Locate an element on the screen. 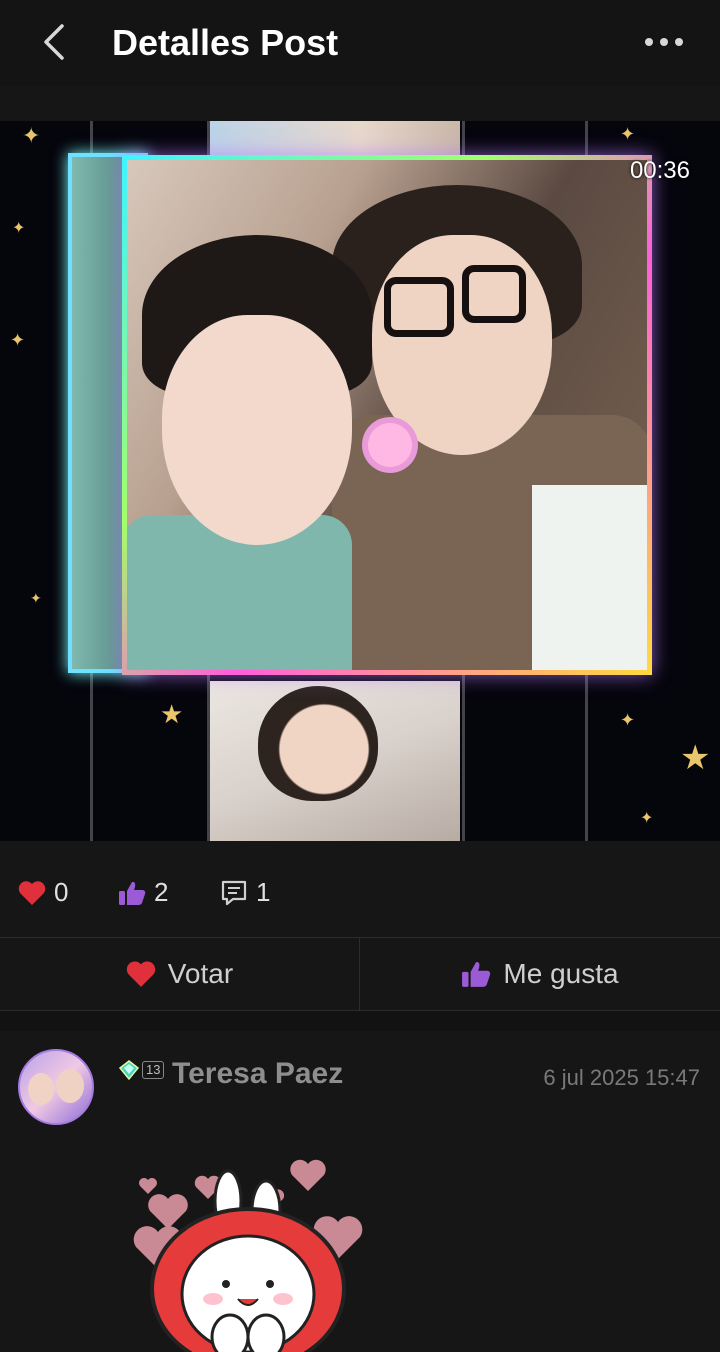 This screenshot has width=720, height=1352. level-number: 13 is located at coordinates (153, 1070).